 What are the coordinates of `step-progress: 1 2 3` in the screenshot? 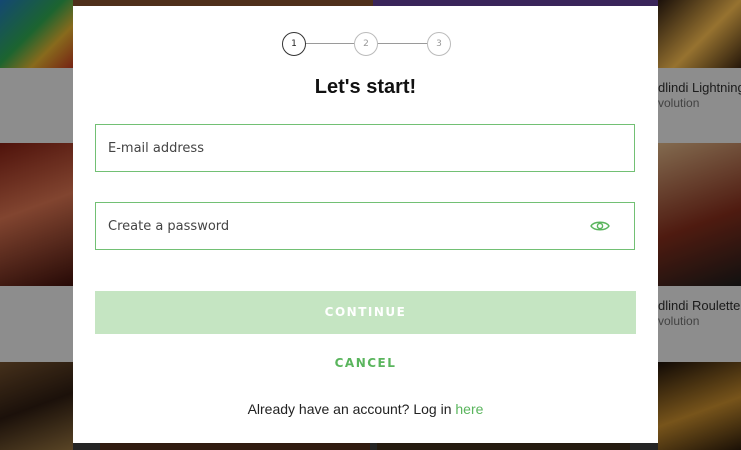 It's located at (366, 44).